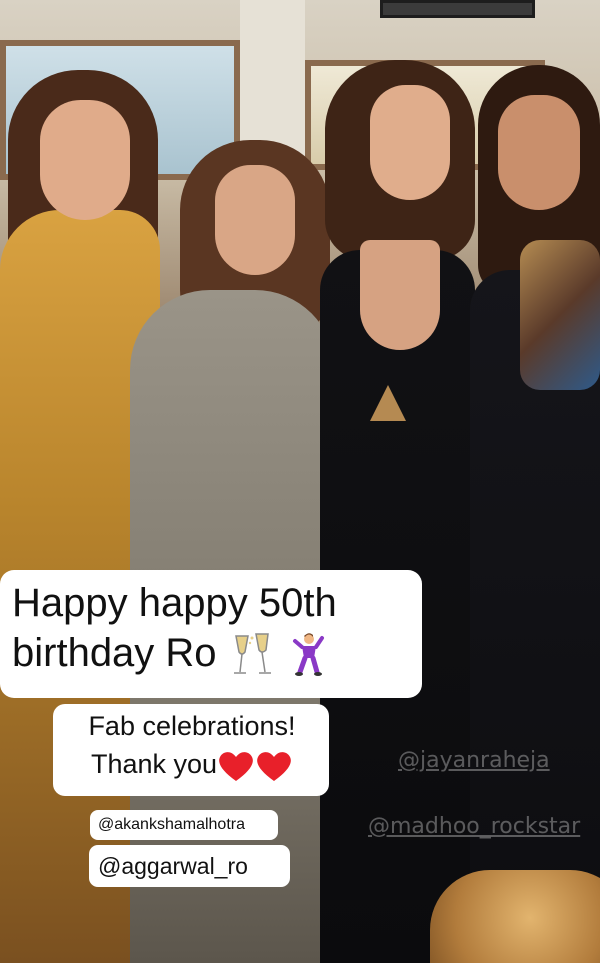 Image resolution: width=600 pixels, height=963 pixels. I want to click on caption-sticker-thanks: Fab celebrations! Thank you, so click(191, 750).